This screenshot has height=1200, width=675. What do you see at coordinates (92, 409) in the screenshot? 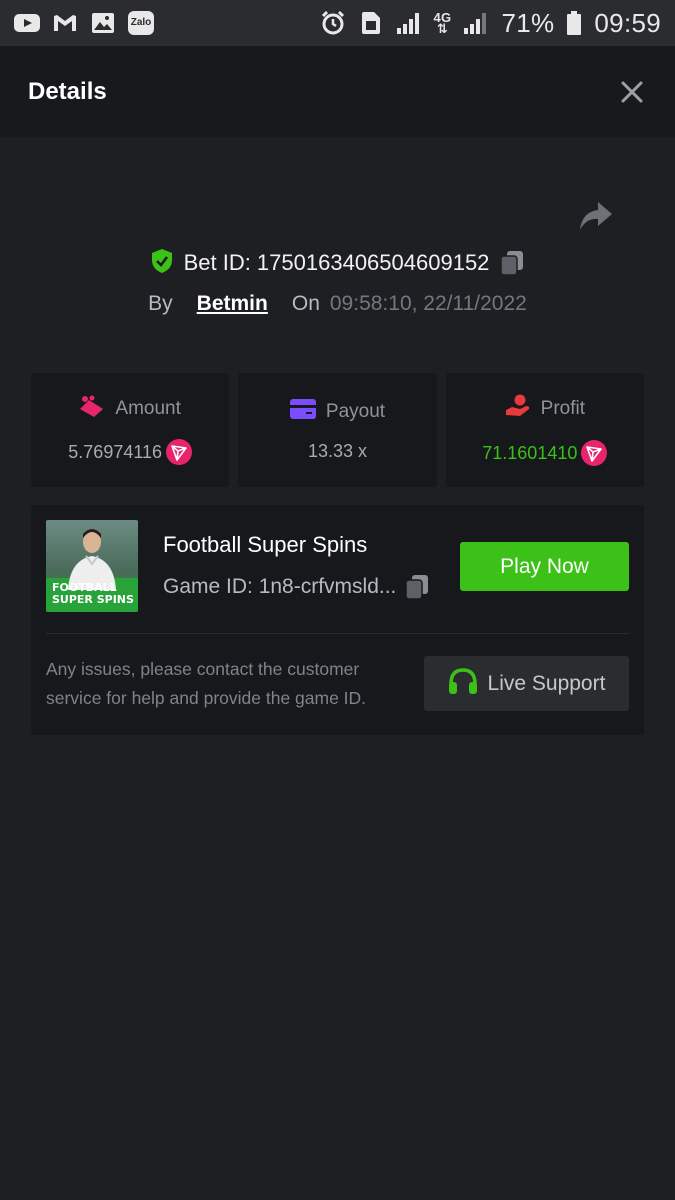
I see `amount-icon` at bounding box center [92, 409].